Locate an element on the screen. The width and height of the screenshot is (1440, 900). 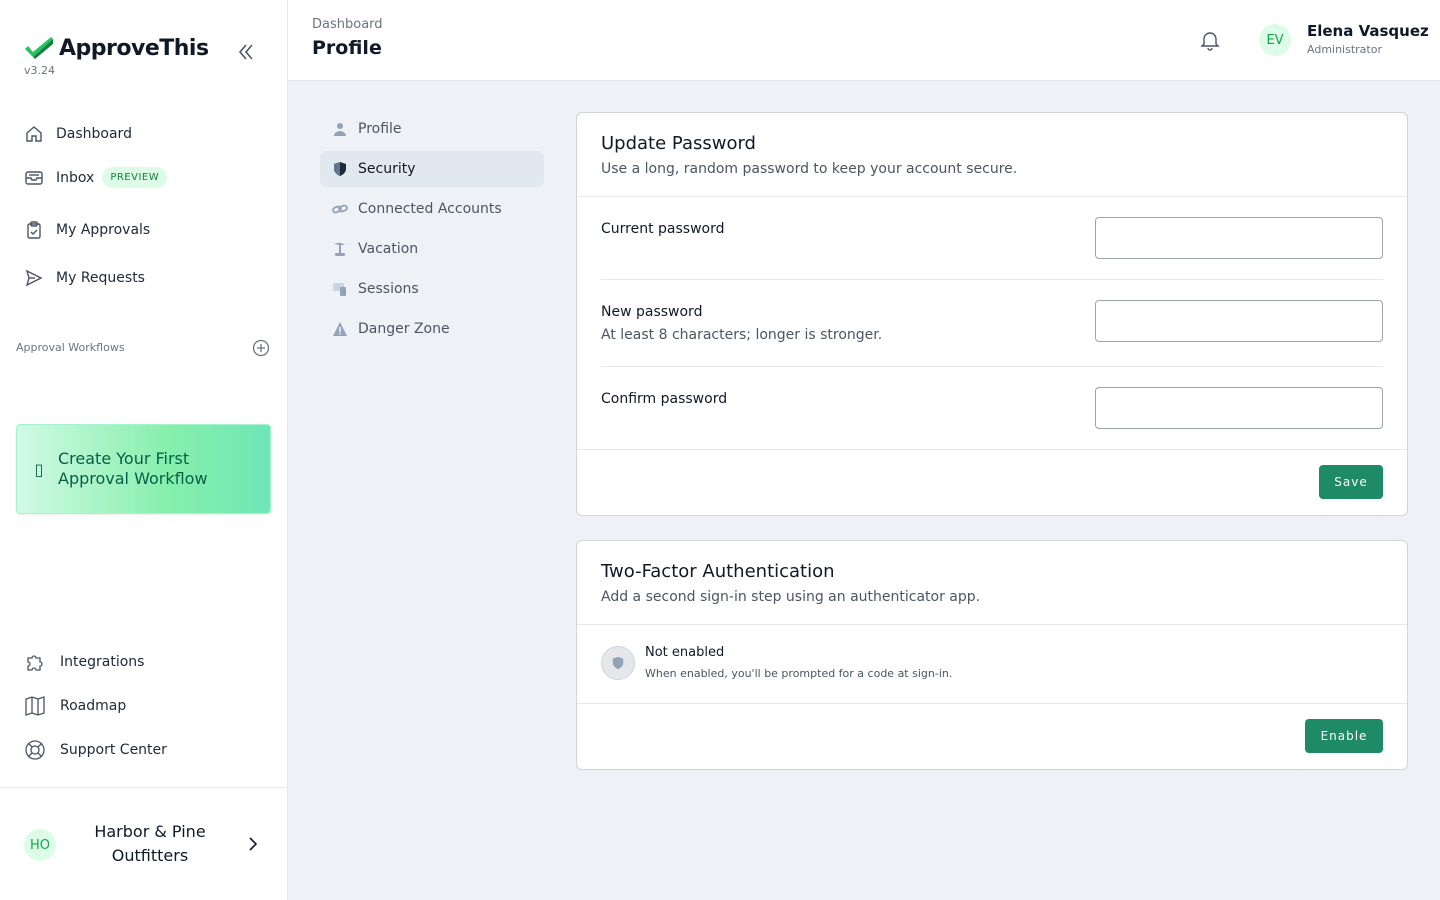
subnav-label: Security is located at coordinates (387, 169).